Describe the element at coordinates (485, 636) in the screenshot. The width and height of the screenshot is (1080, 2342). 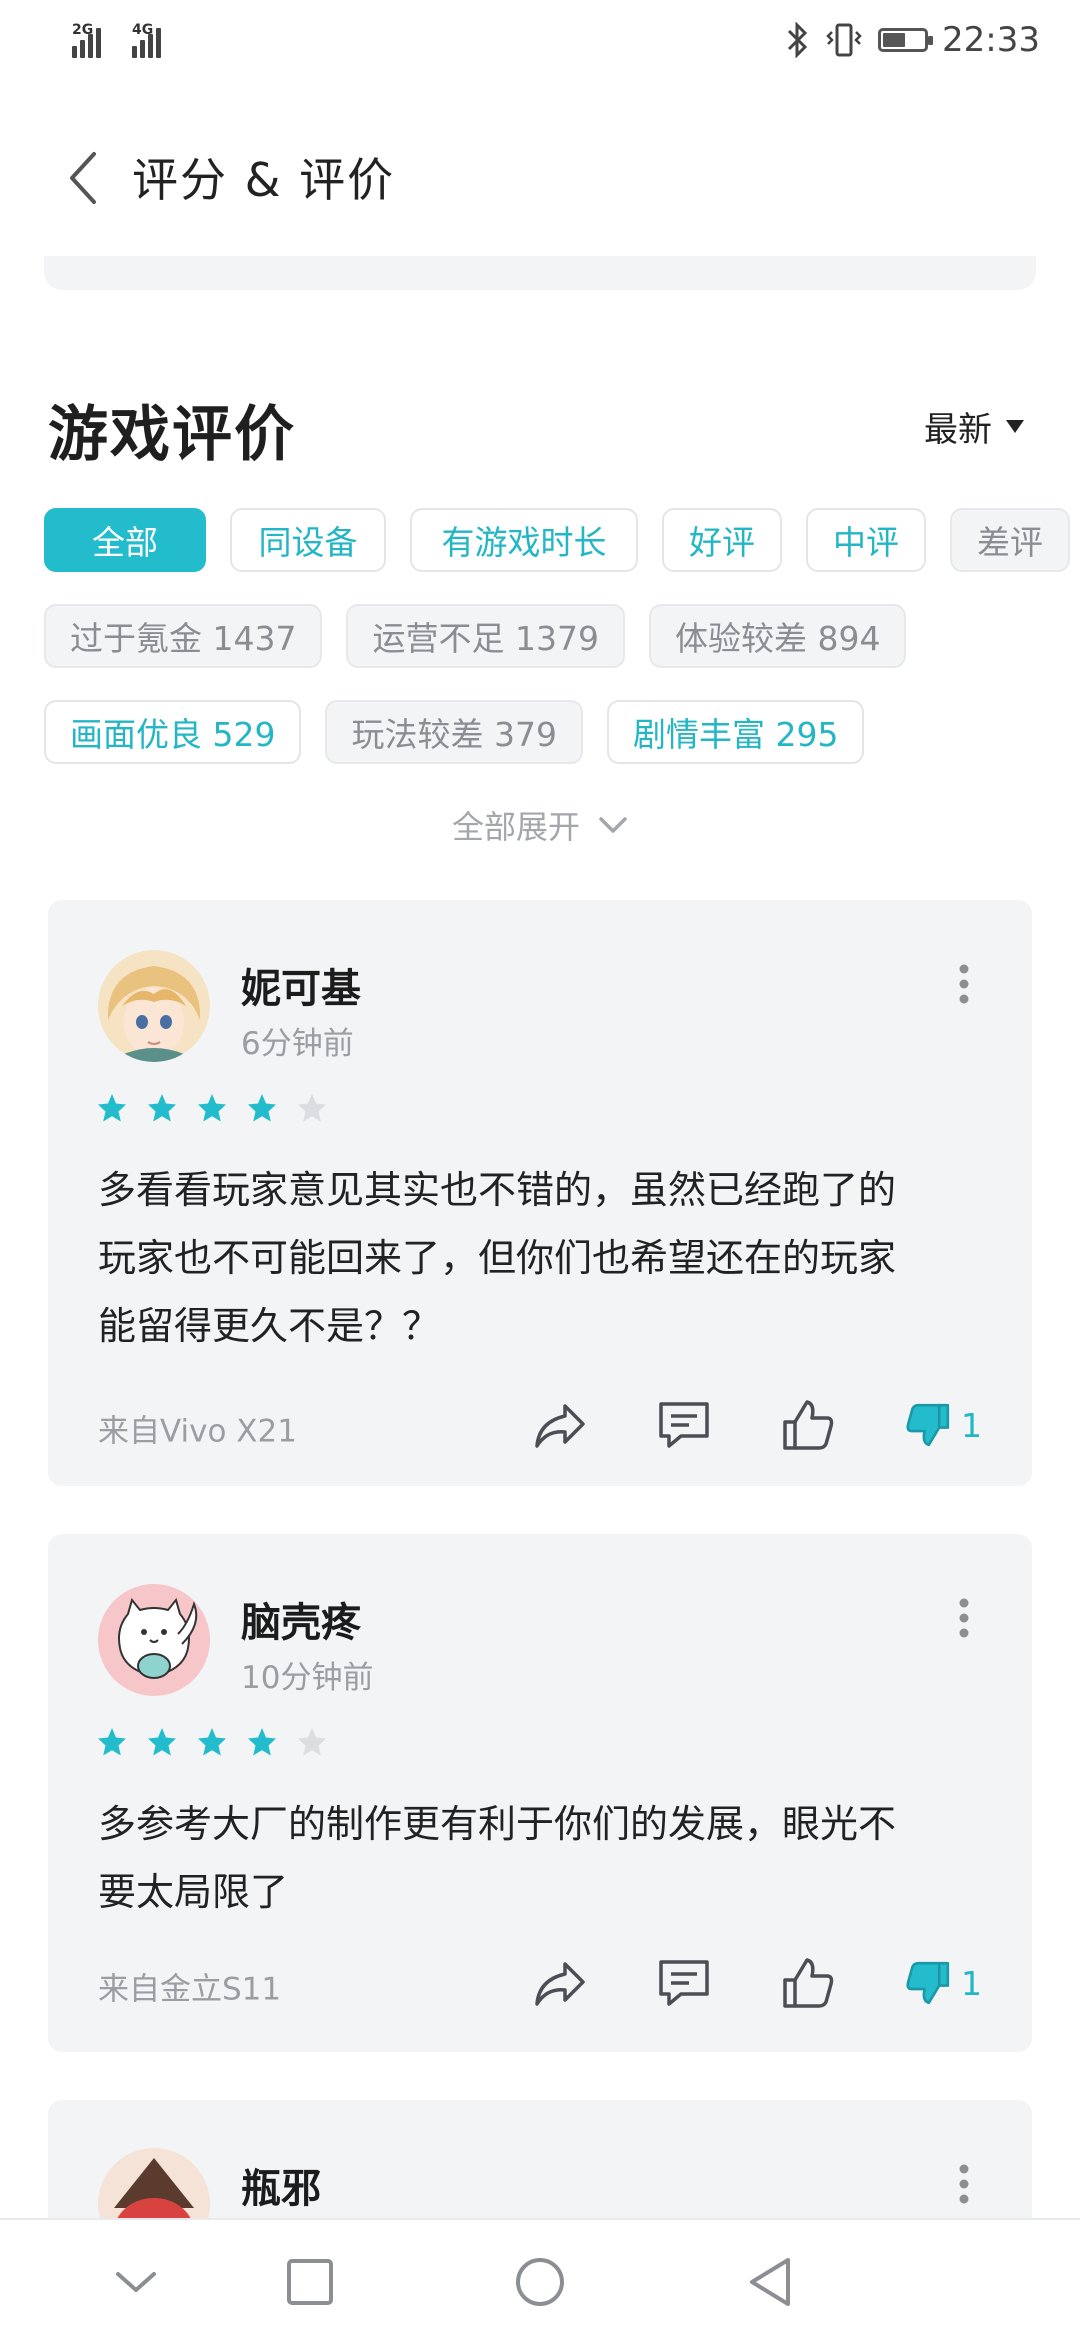
I see `filter-chip-tag: 运营不足 1379` at that location.